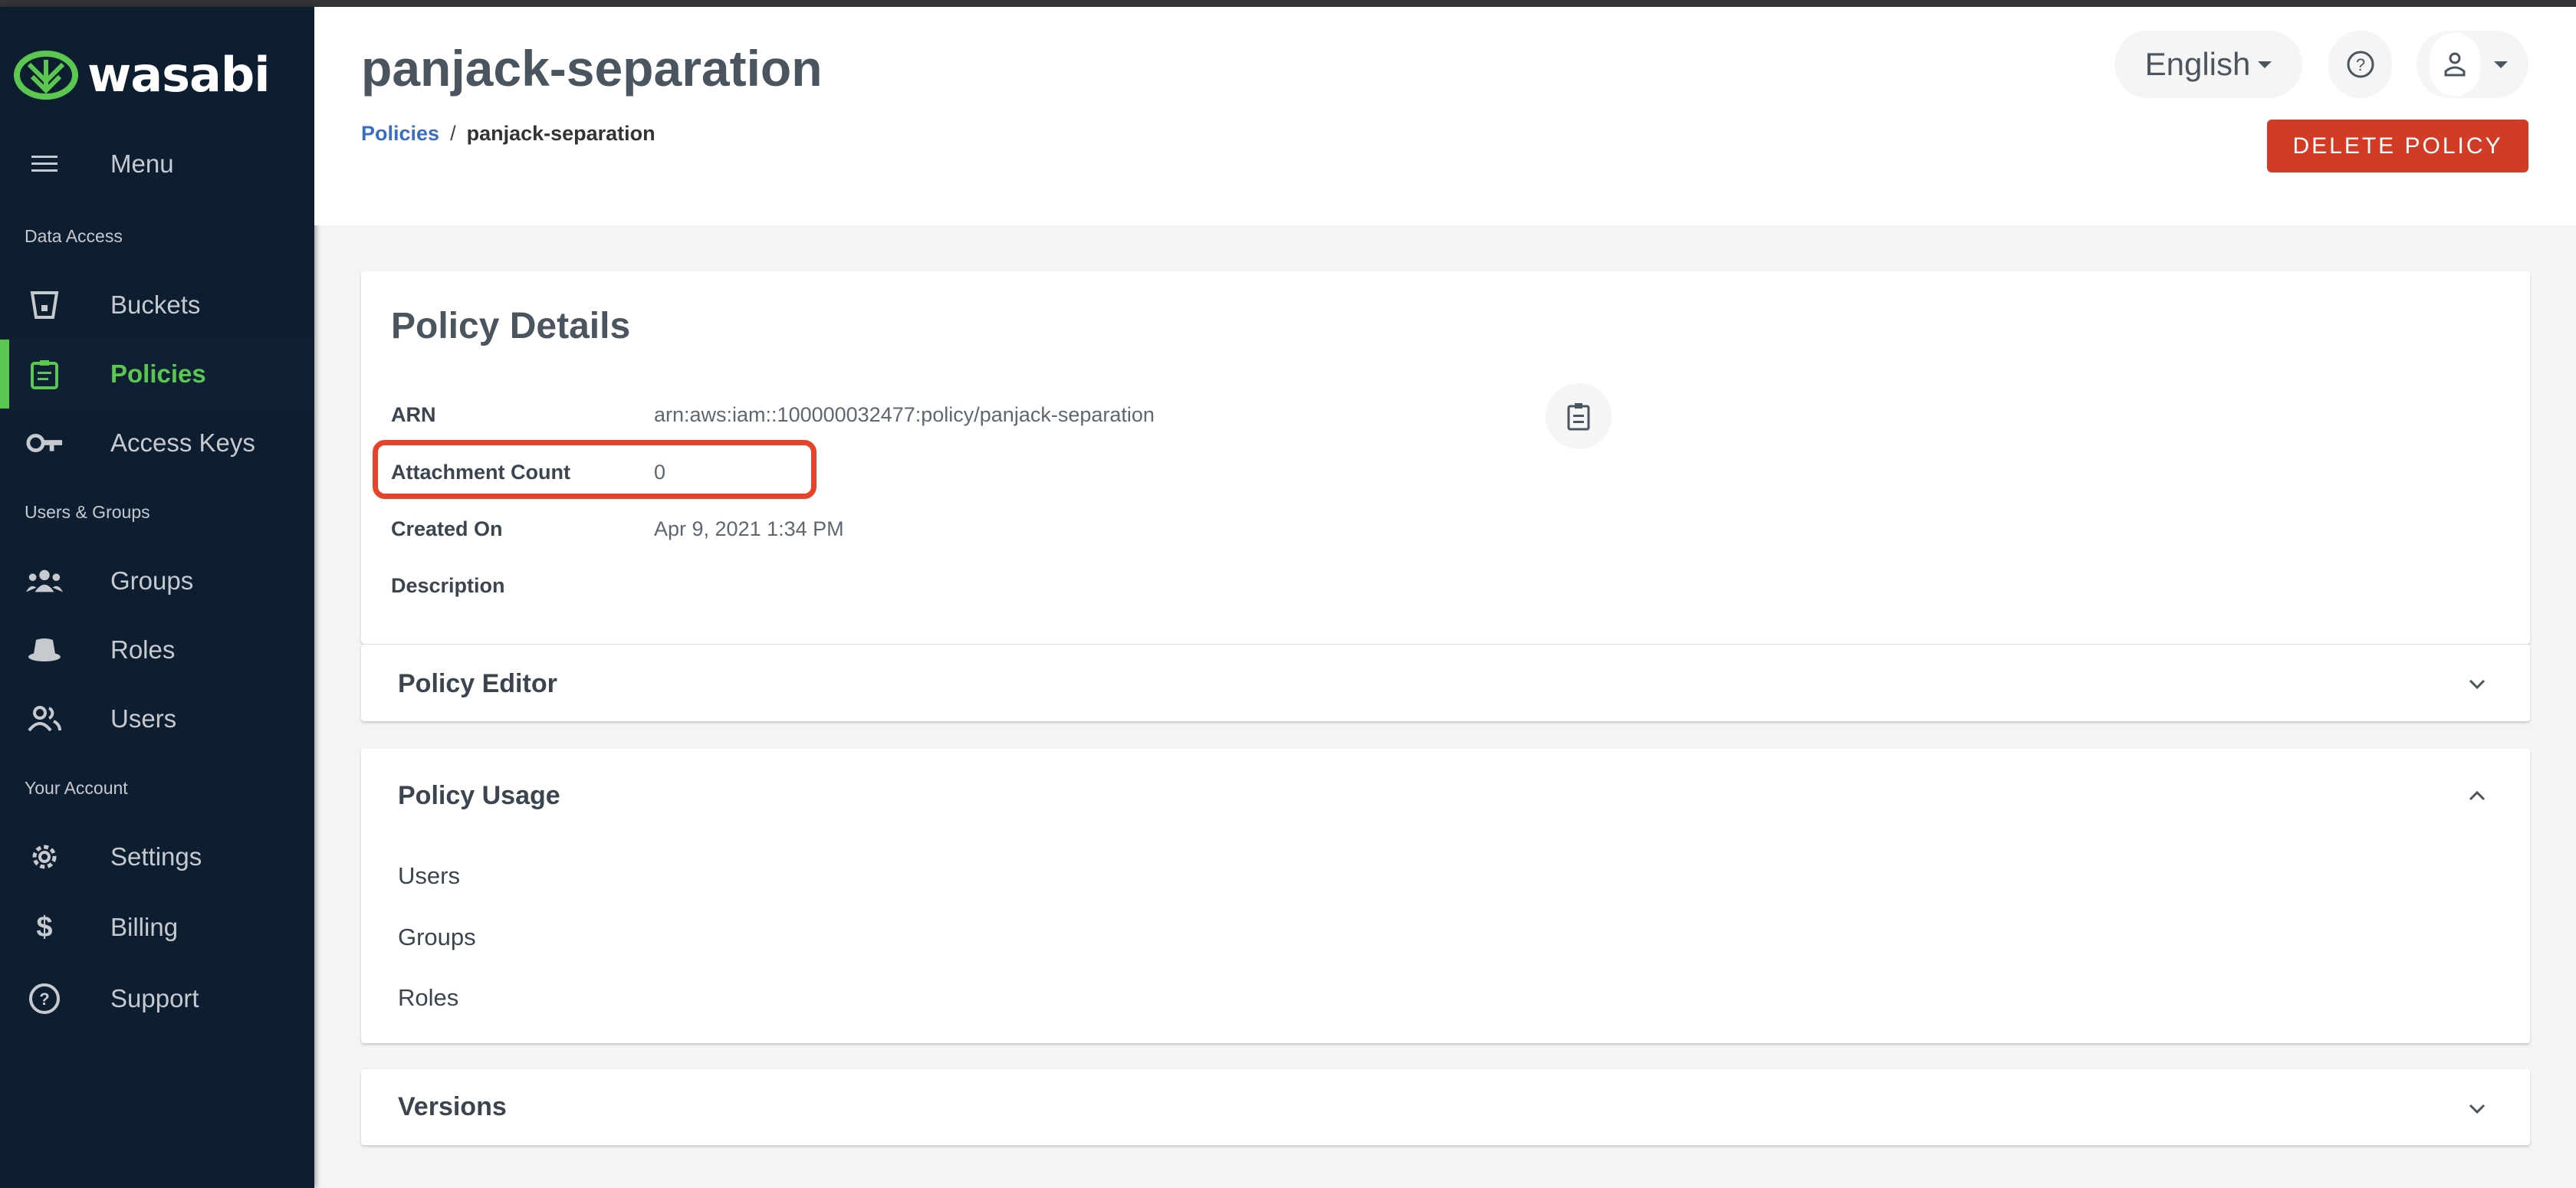  What do you see at coordinates (2478, 795) in the screenshot?
I see `chevron-up-icon` at bounding box center [2478, 795].